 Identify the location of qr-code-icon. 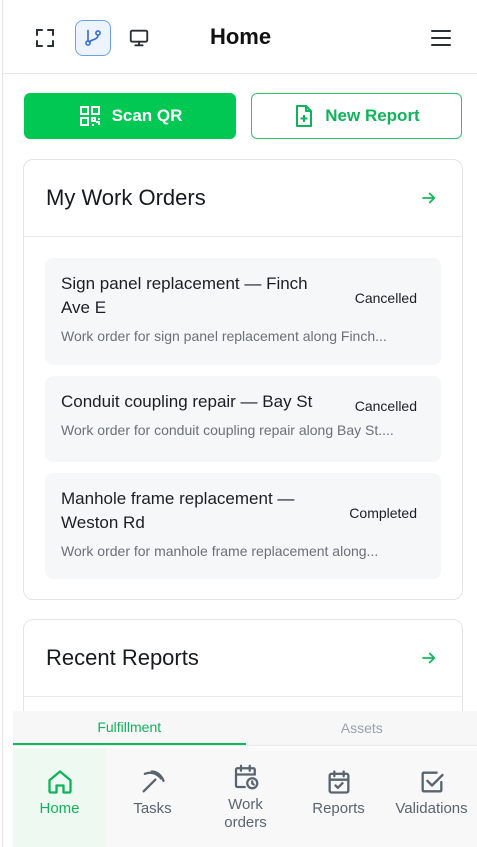
(90, 116).